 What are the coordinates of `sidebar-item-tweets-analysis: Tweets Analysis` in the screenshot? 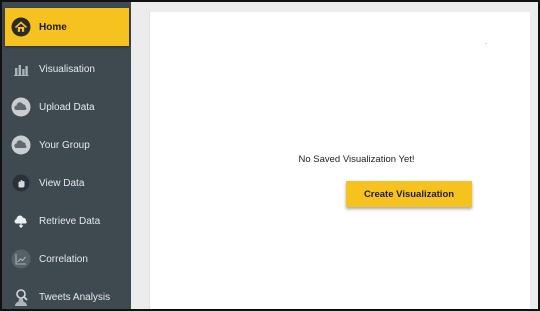 It's located at (66, 293).